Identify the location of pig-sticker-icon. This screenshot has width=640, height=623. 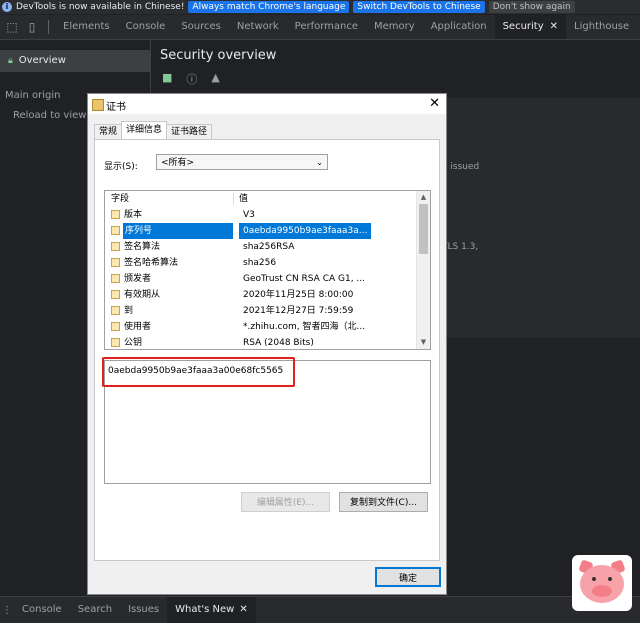
(602, 583).